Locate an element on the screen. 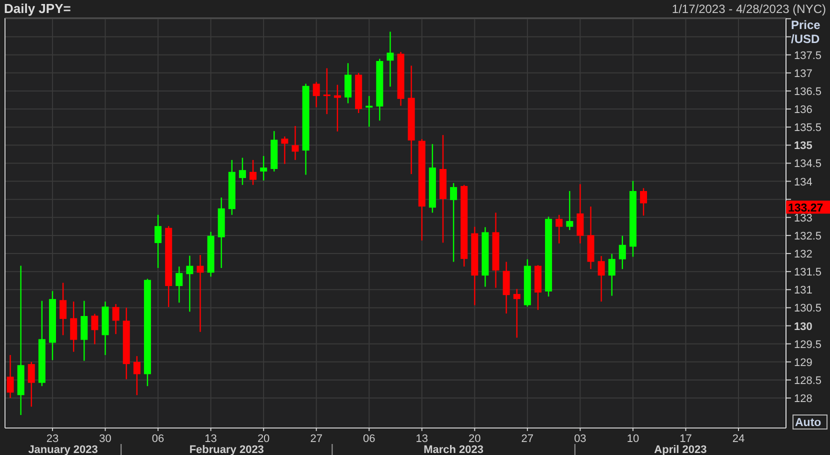 This screenshot has width=830, height=455. auto-button: Auto is located at coordinates (810, 422).